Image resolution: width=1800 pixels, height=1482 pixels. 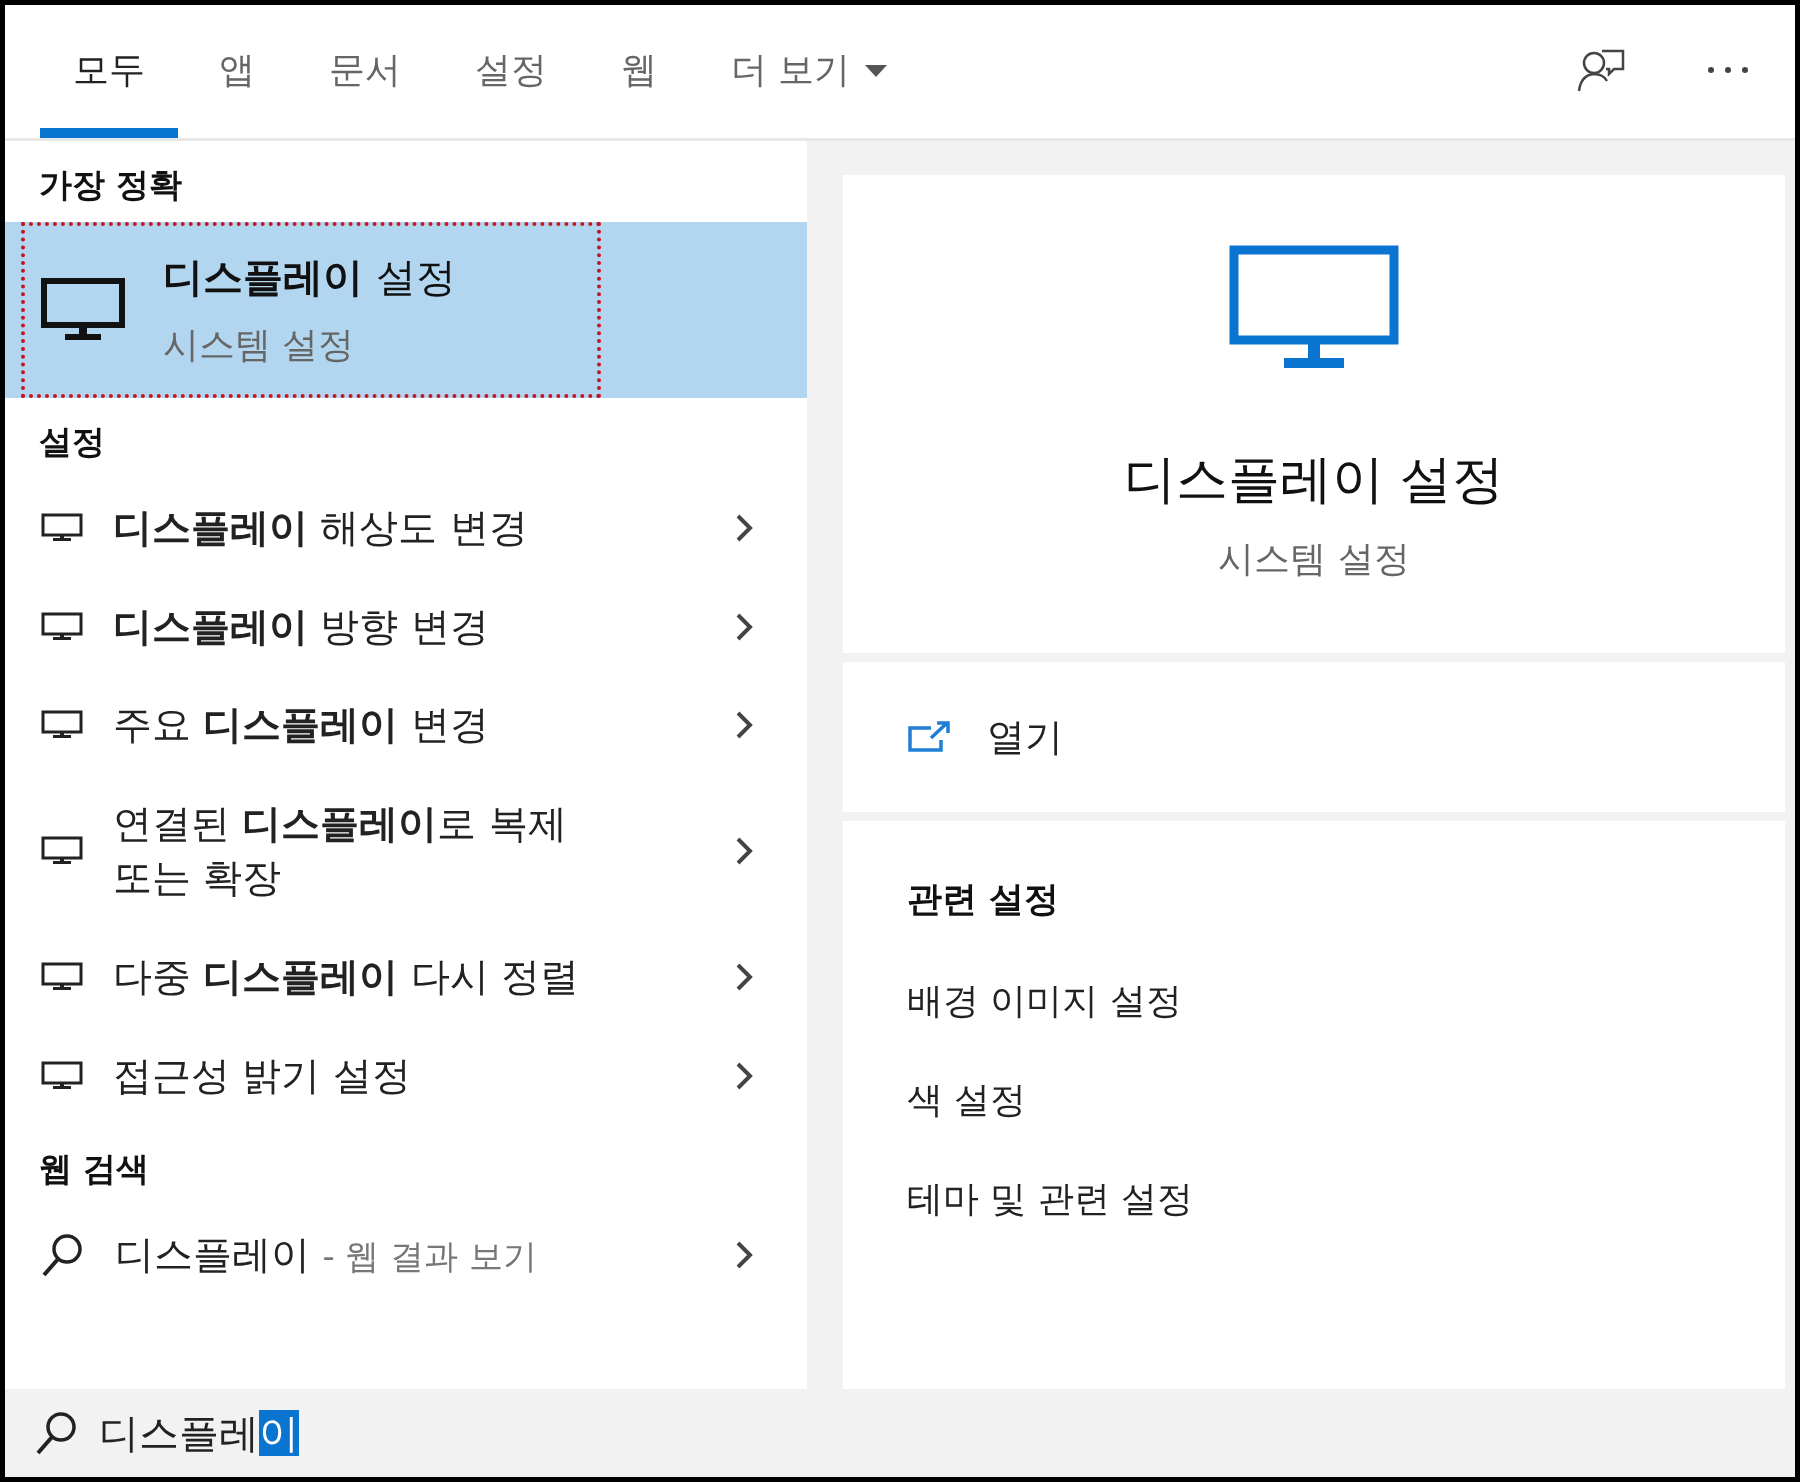 I want to click on result-subtitle: 시스템 설정, so click(x=259, y=345).